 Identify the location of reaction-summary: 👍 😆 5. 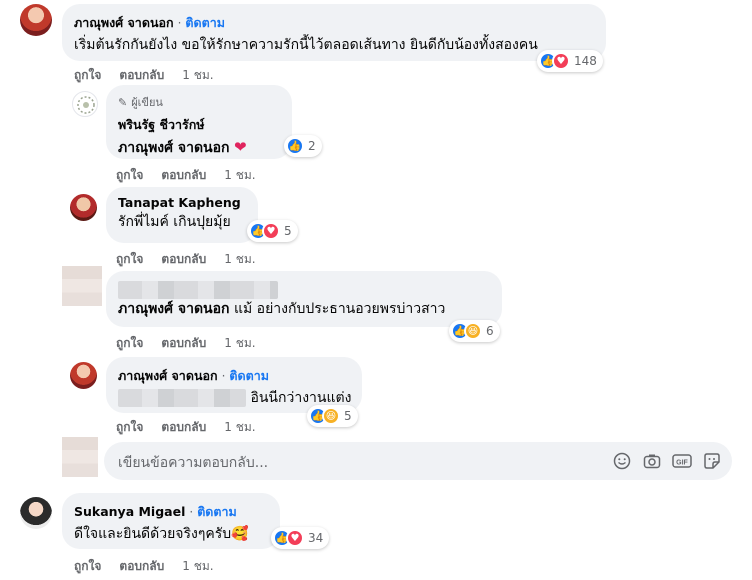
(332, 416).